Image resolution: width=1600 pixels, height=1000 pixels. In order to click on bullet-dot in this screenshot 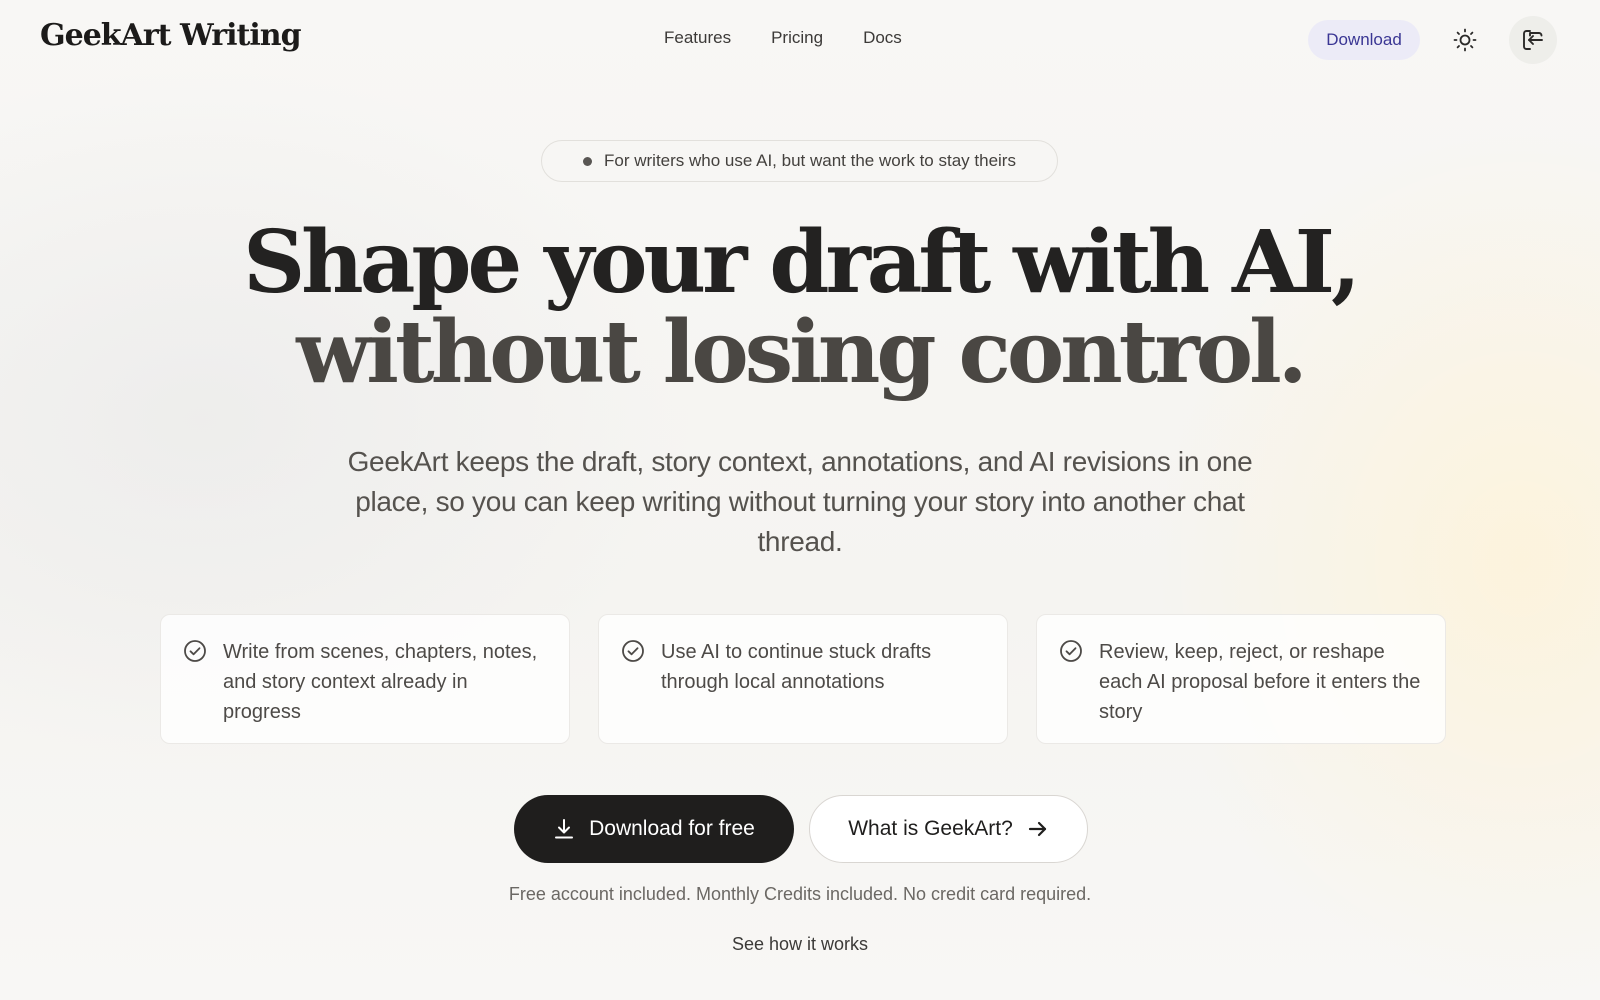, I will do `click(588, 161)`.